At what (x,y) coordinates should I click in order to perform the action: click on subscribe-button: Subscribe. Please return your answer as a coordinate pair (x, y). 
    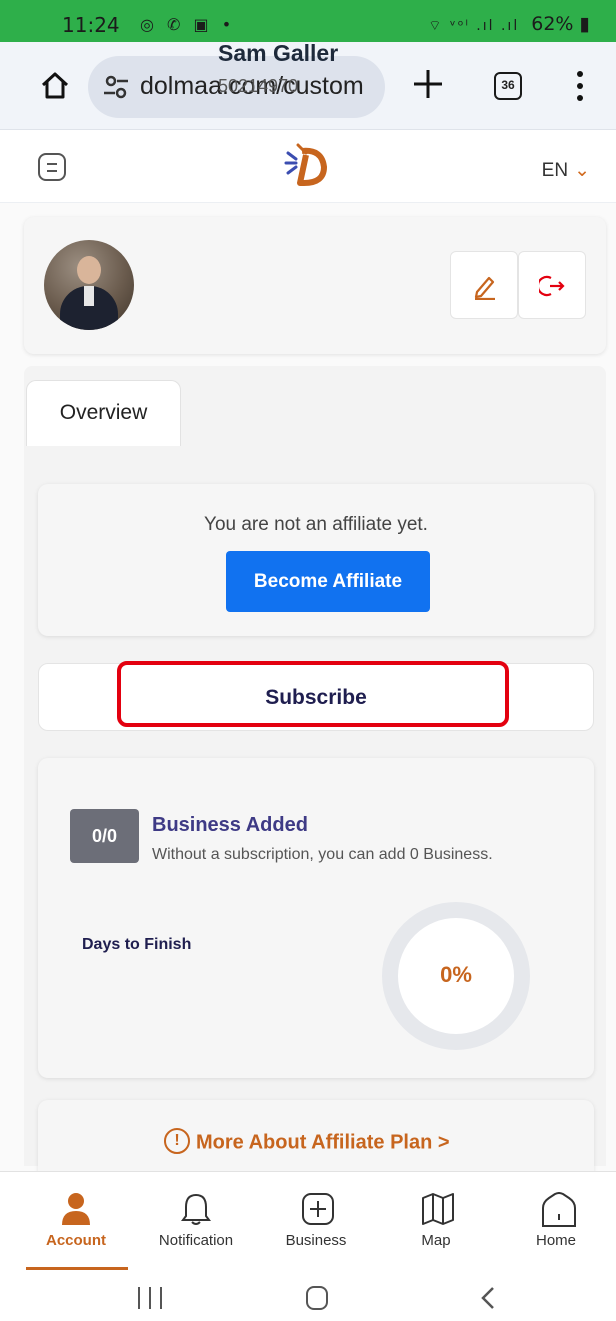
    Looking at the image, I should click on (316, 697).